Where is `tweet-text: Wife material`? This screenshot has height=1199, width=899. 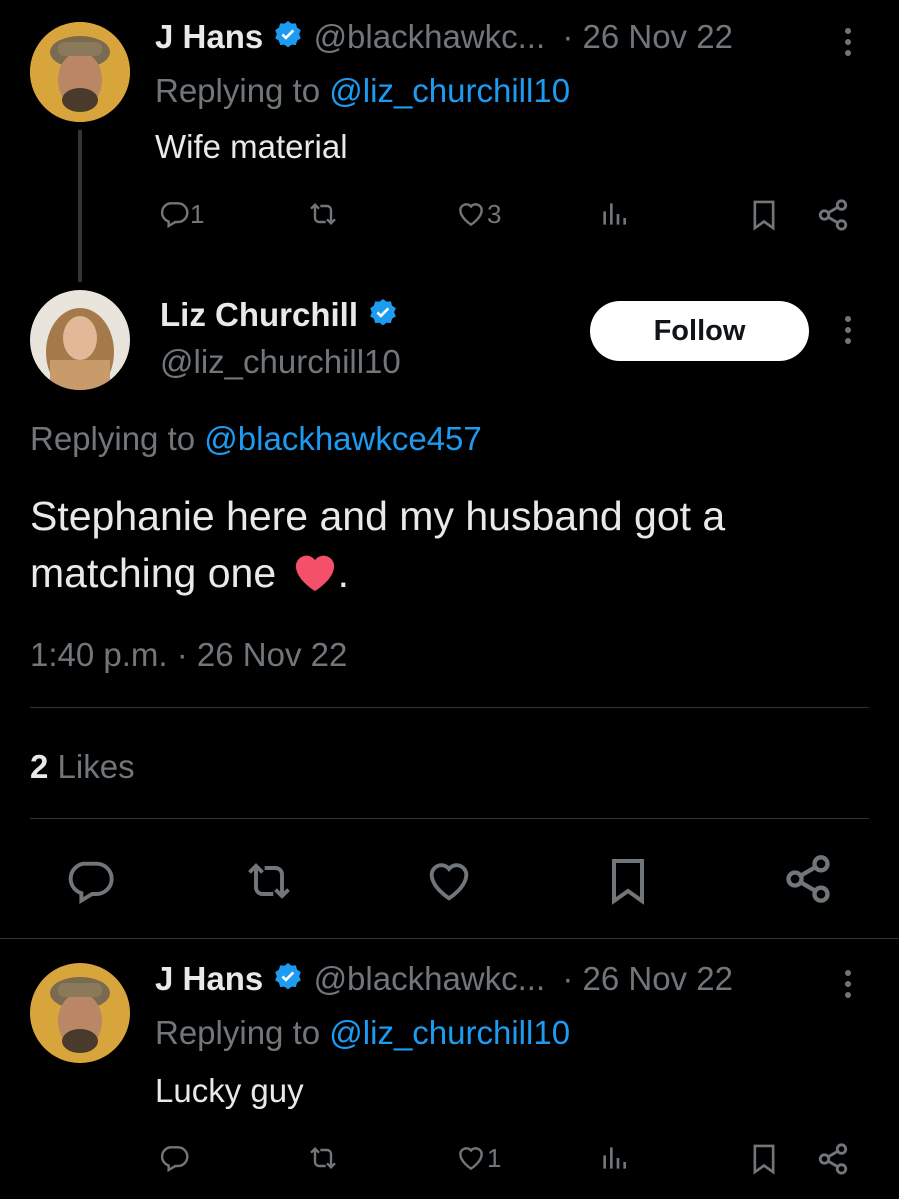
tweet-text: Wife material is located at coordinates (251, 146).